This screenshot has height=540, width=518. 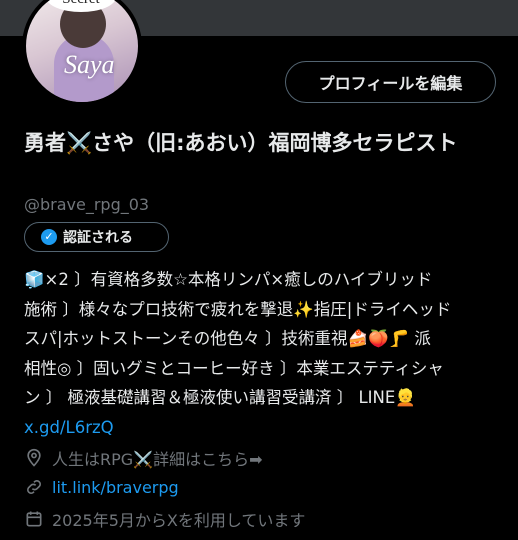 What do you see at coordinates (115, 487) in the screenshot?
I see `website-link: lit.link/braverpg` at bounding box center [115, 487].